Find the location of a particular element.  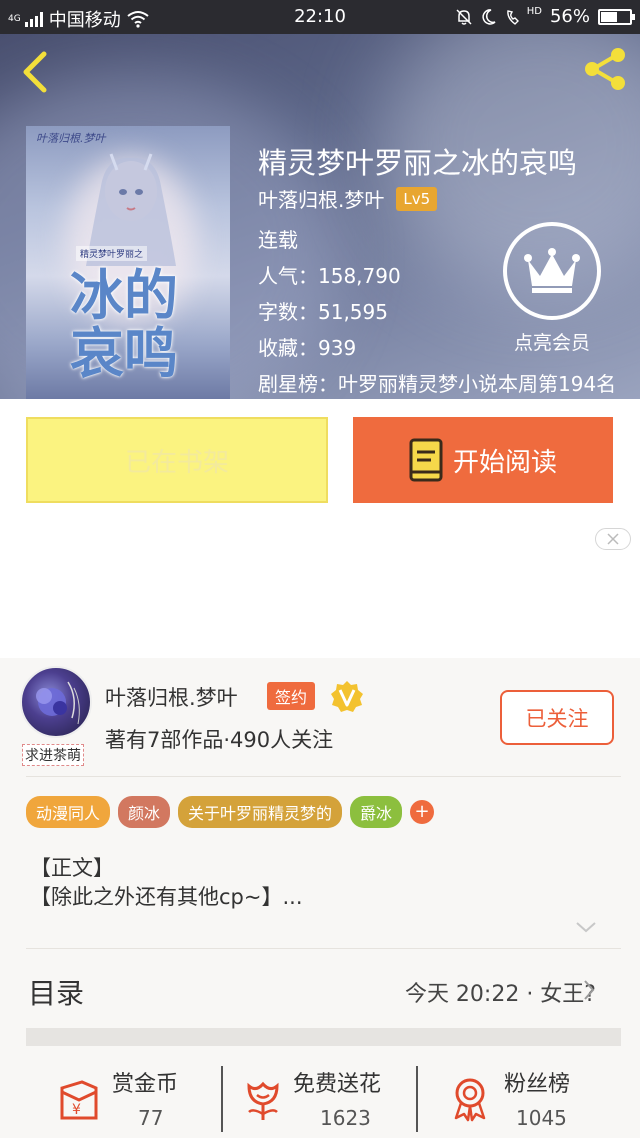

avatar-flower-image is located at coordinates (58, 703).